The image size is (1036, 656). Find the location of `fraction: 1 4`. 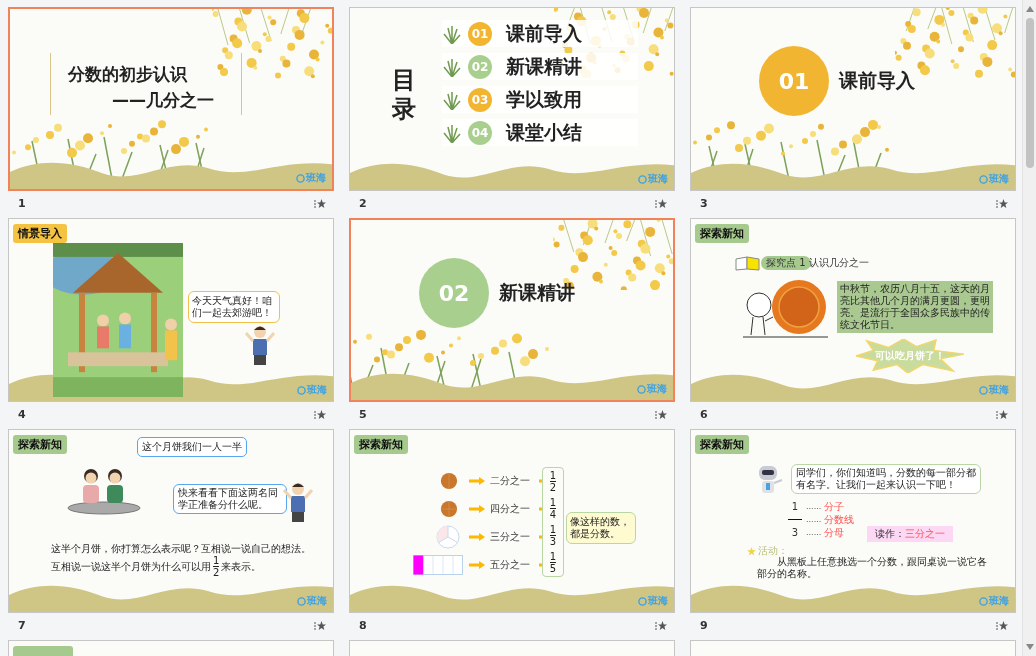

fraction: 1 4 is located at coordinates (553, 508).